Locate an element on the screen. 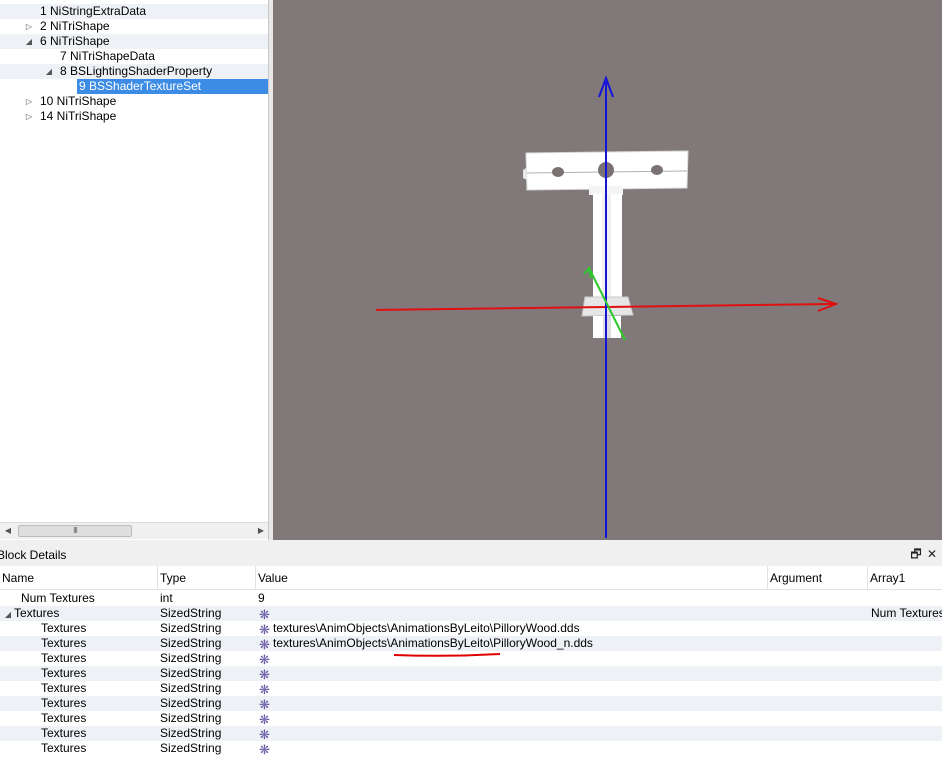 The width and height of the screenshot is (942, 760). tree-item-label: 10 NiTriShape is located at coordinates (78, 101).